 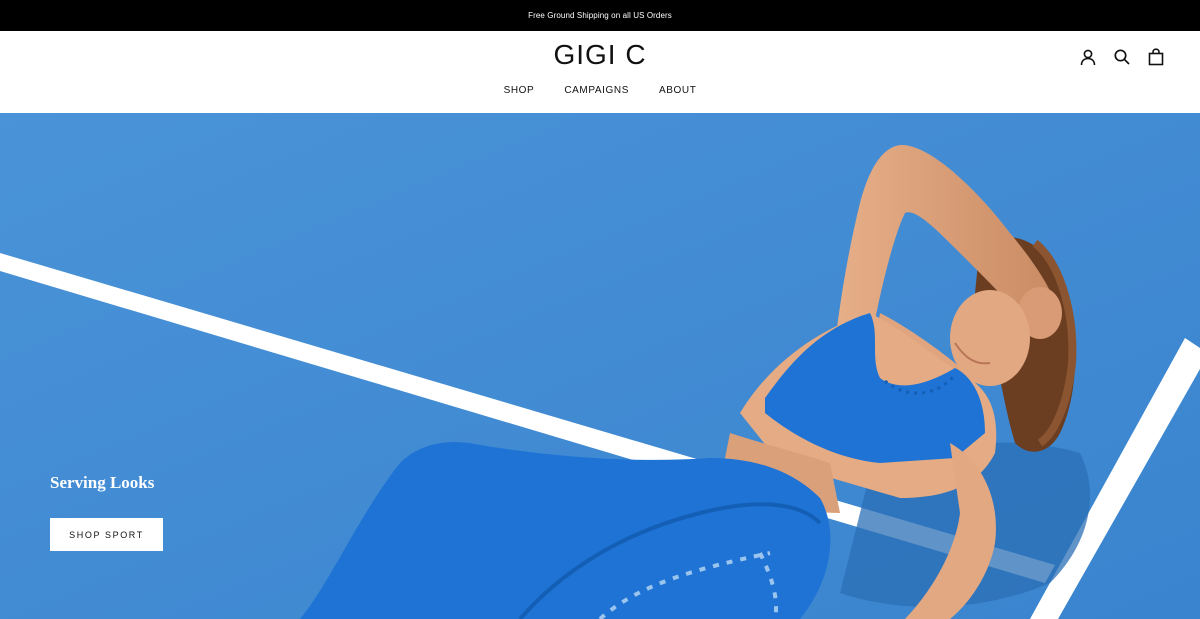 I want to click on nav-item-campaigns: CAMPAIGNS, so click(x=596, y=90).